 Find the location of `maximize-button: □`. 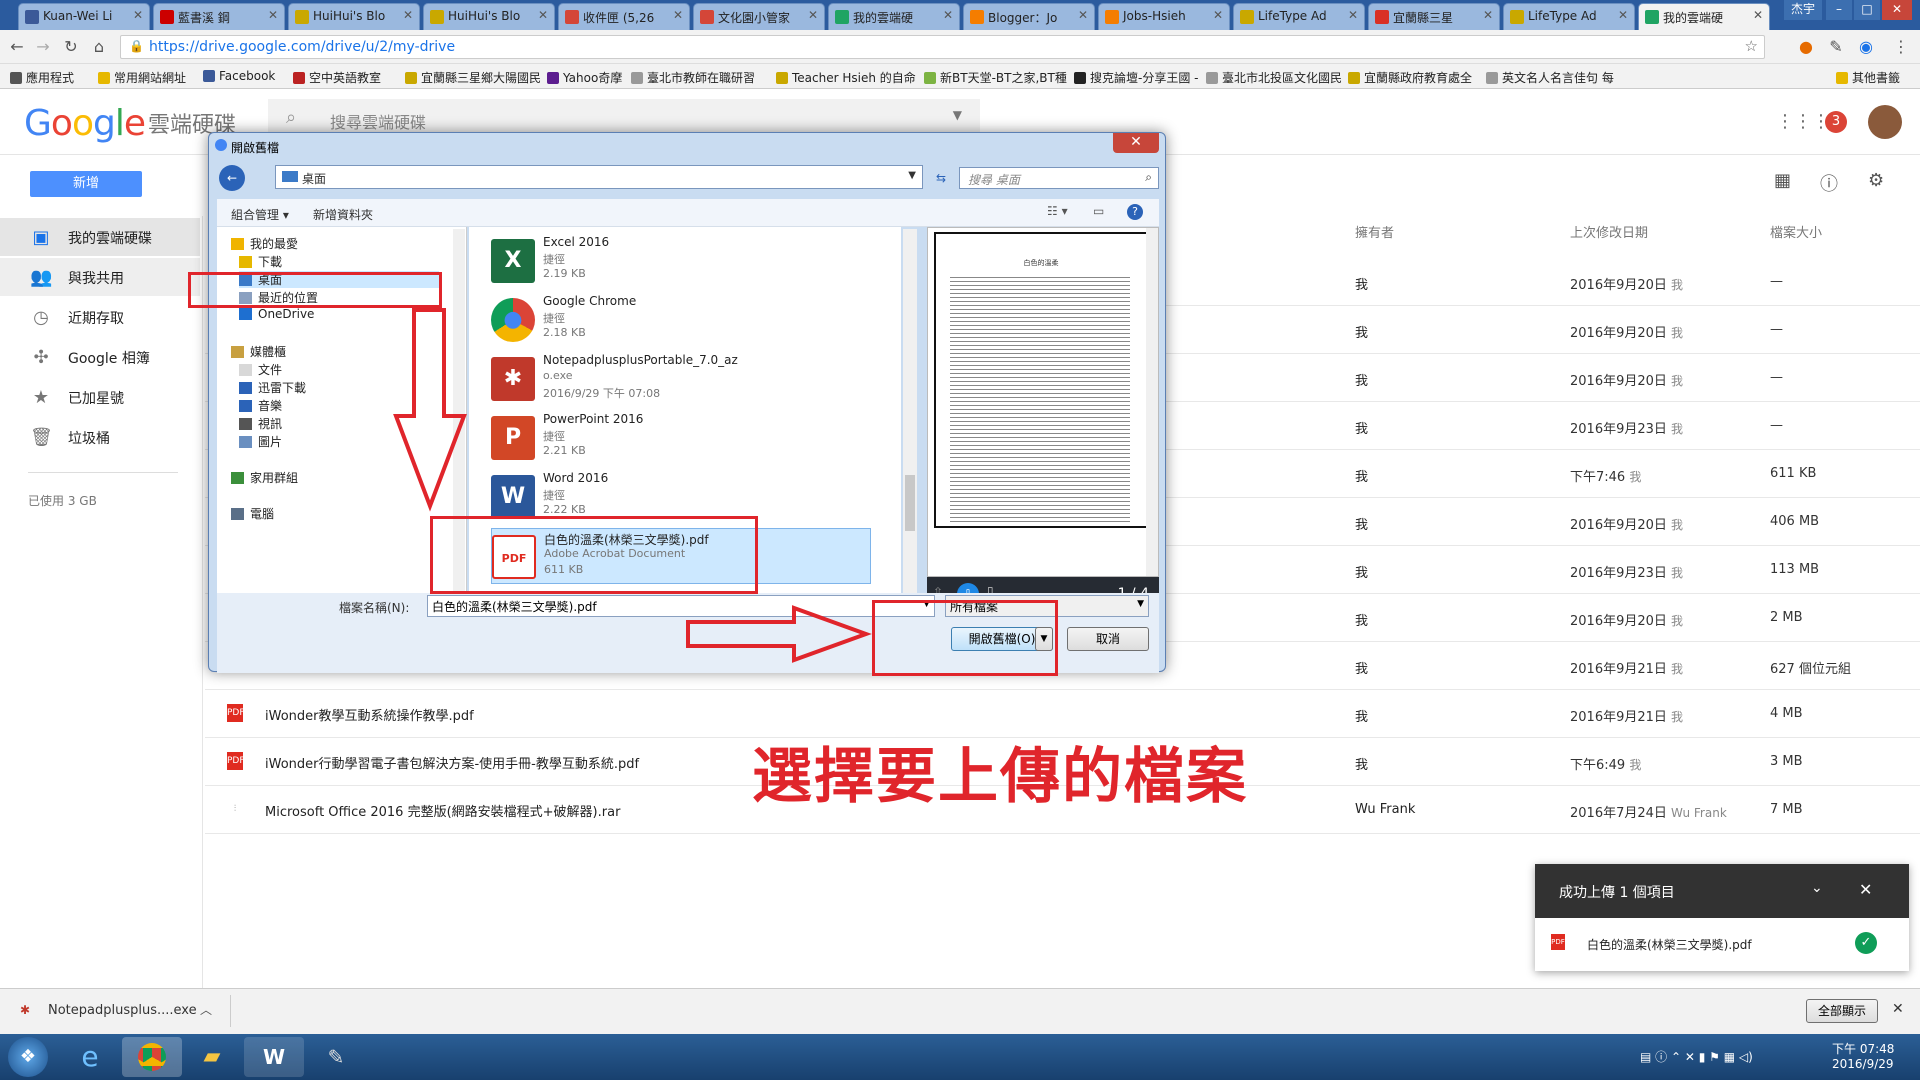

maximize-button: □ is located at coordinates (1867, 10).